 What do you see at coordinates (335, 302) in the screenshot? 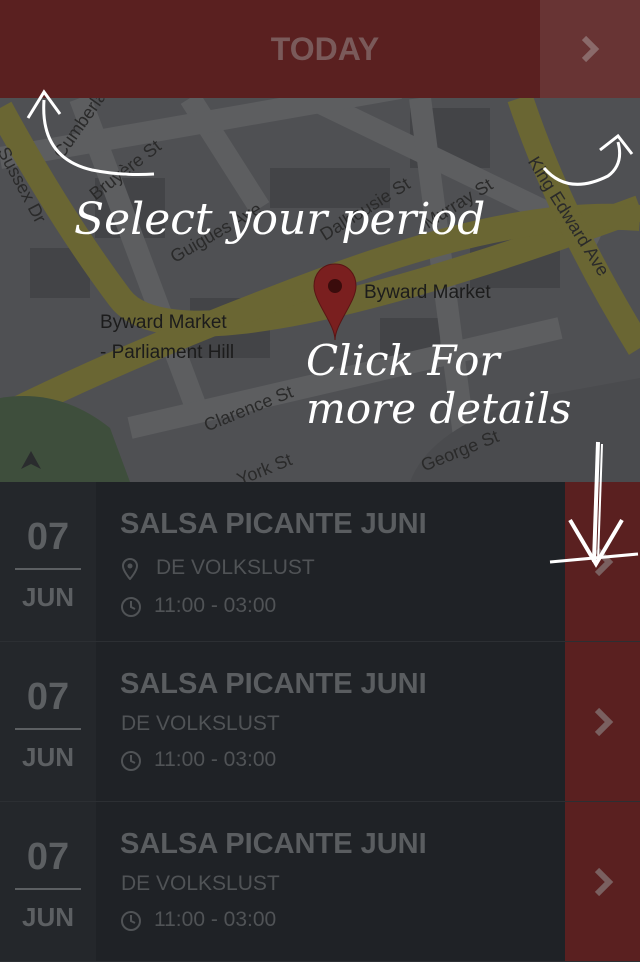
I see `map-pin-icon` at bounding box center [335, 302].